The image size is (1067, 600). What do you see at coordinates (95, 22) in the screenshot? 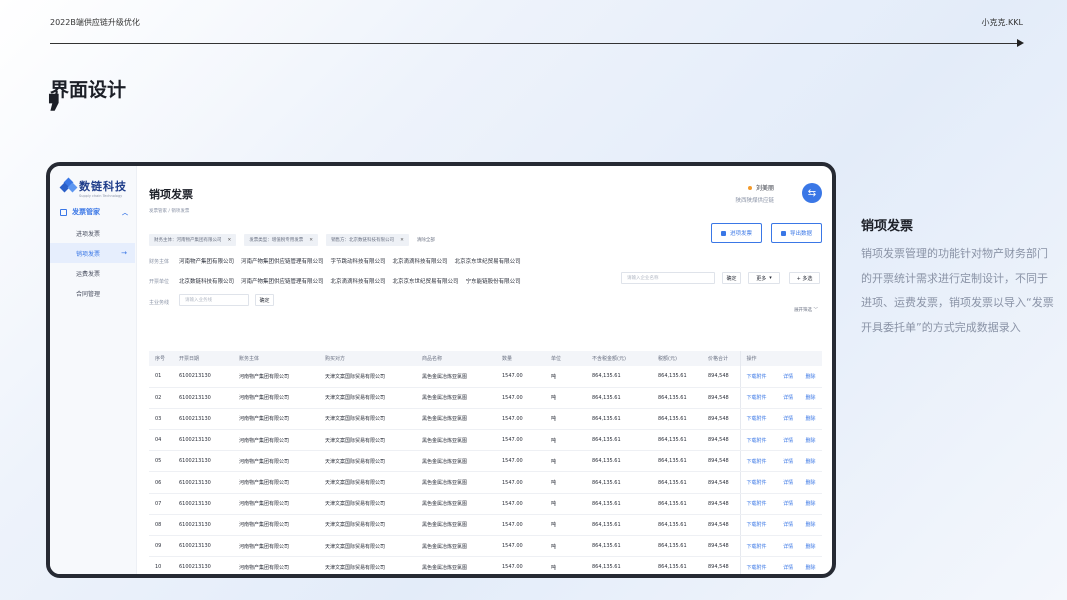
I see `page-header-title: 2022B端供应链升级优化` at bounding box center [95, 22].